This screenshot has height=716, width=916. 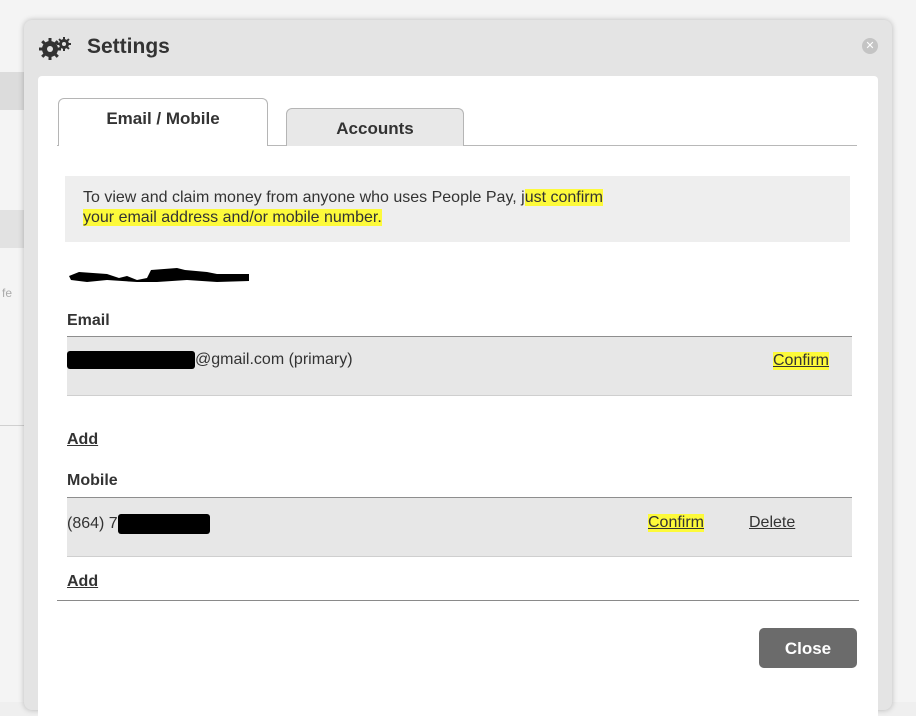 I want to click on mobile-prefix: (864) 7, so click(x=92, y=524).